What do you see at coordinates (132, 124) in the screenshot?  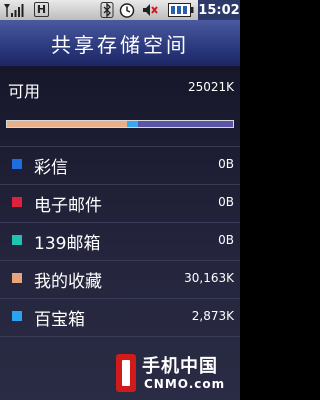 I see `usage-bar-segment-toolbox` at bounding box center [132, 124].